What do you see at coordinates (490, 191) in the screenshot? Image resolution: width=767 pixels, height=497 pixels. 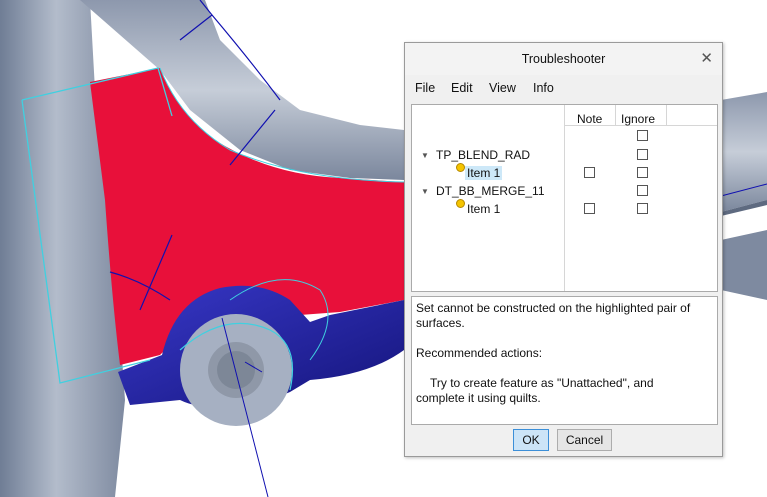 I see `tree-item-dt-bb-merge-11: DT_BB_MERGE_11` at bounding box center [490, 191].